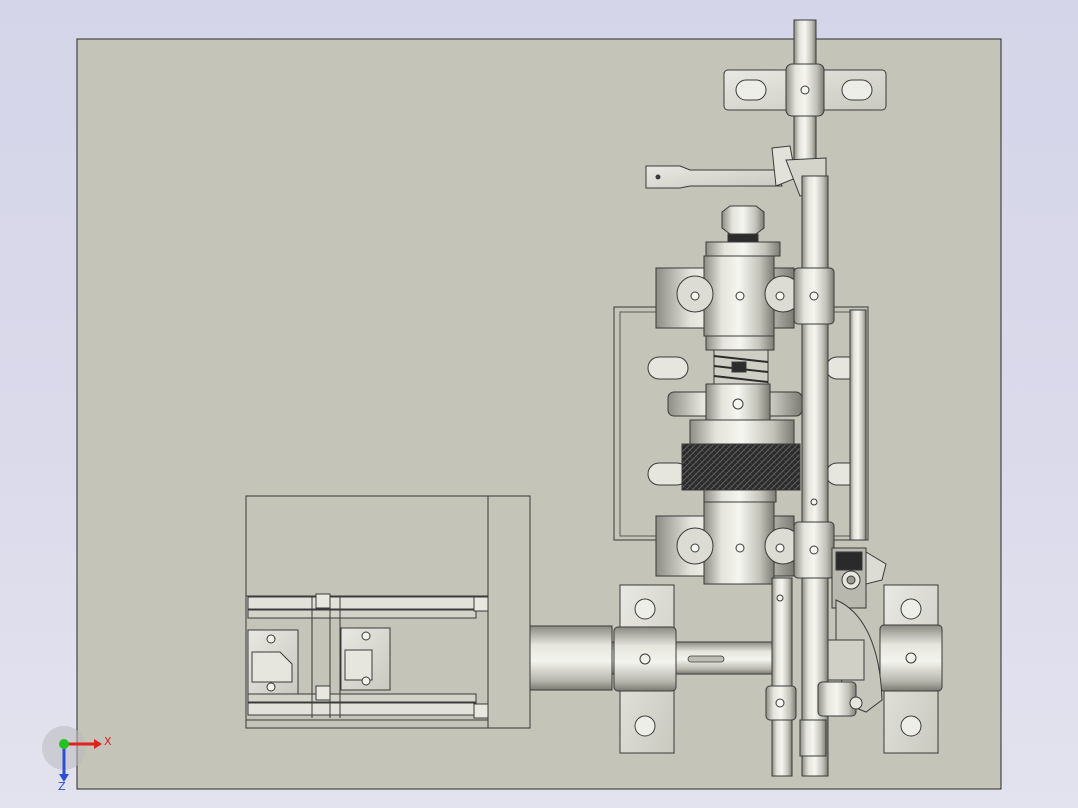 The image size is (1078, 808). What do you see at coordinates (645, 669) in the screenshot?
I see `mount-plate-left` at bounding box center [645, 669].